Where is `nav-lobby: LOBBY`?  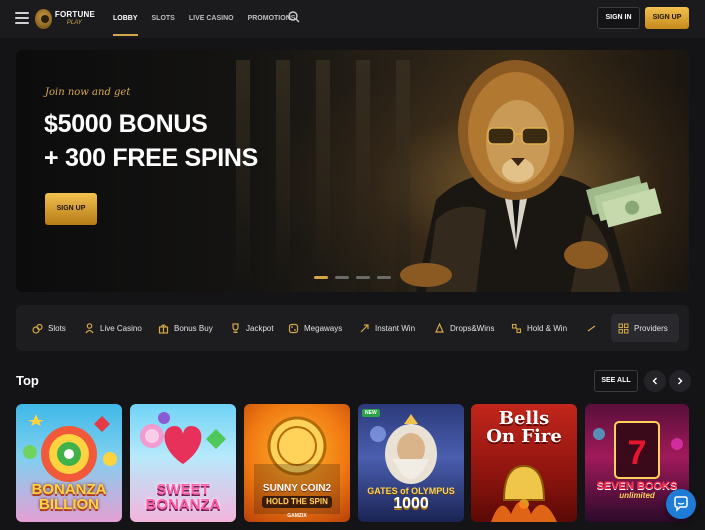
nav-lobby: LOBBY is located at coordinates (125, 19).